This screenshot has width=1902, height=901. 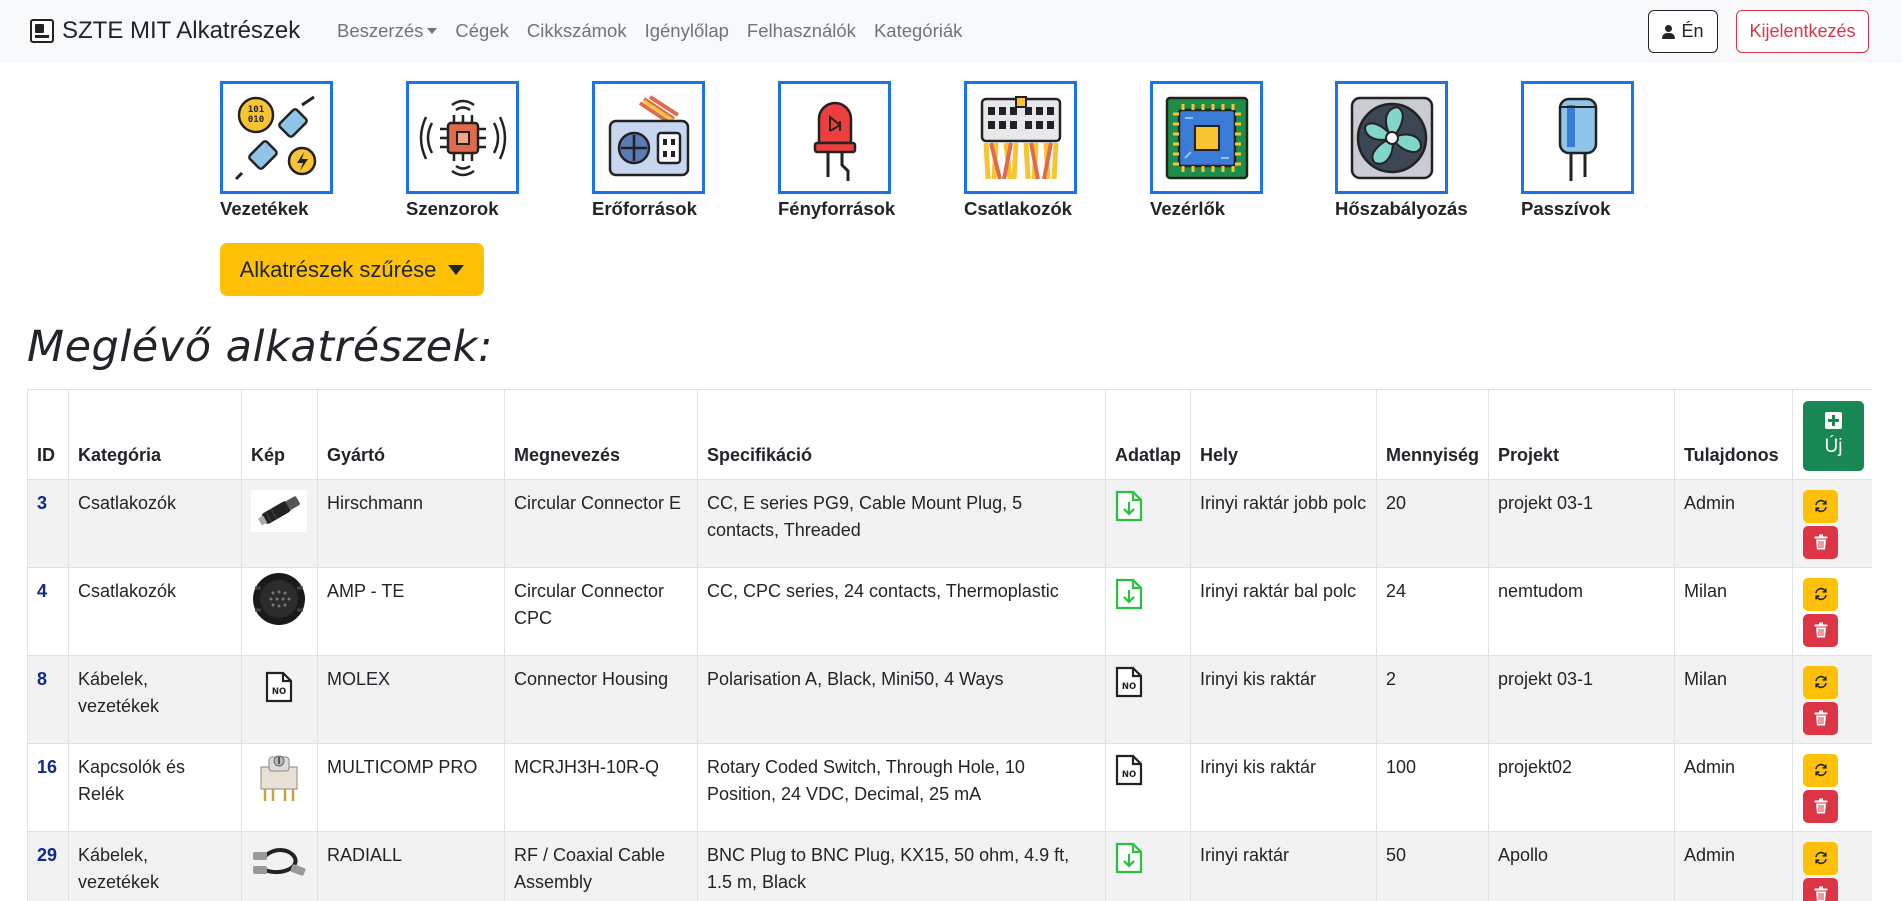 I want to click on nav-kategoriak: Kategóriák, so click(x=918, y=31).